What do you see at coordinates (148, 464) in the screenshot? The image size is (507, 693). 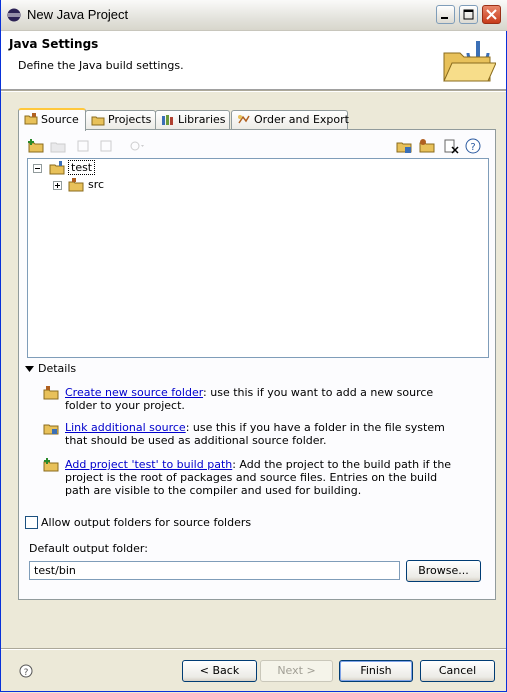 I see `add-project-to-build-path-link: Add project 'test' to build path` at bounding box center [148, 464].